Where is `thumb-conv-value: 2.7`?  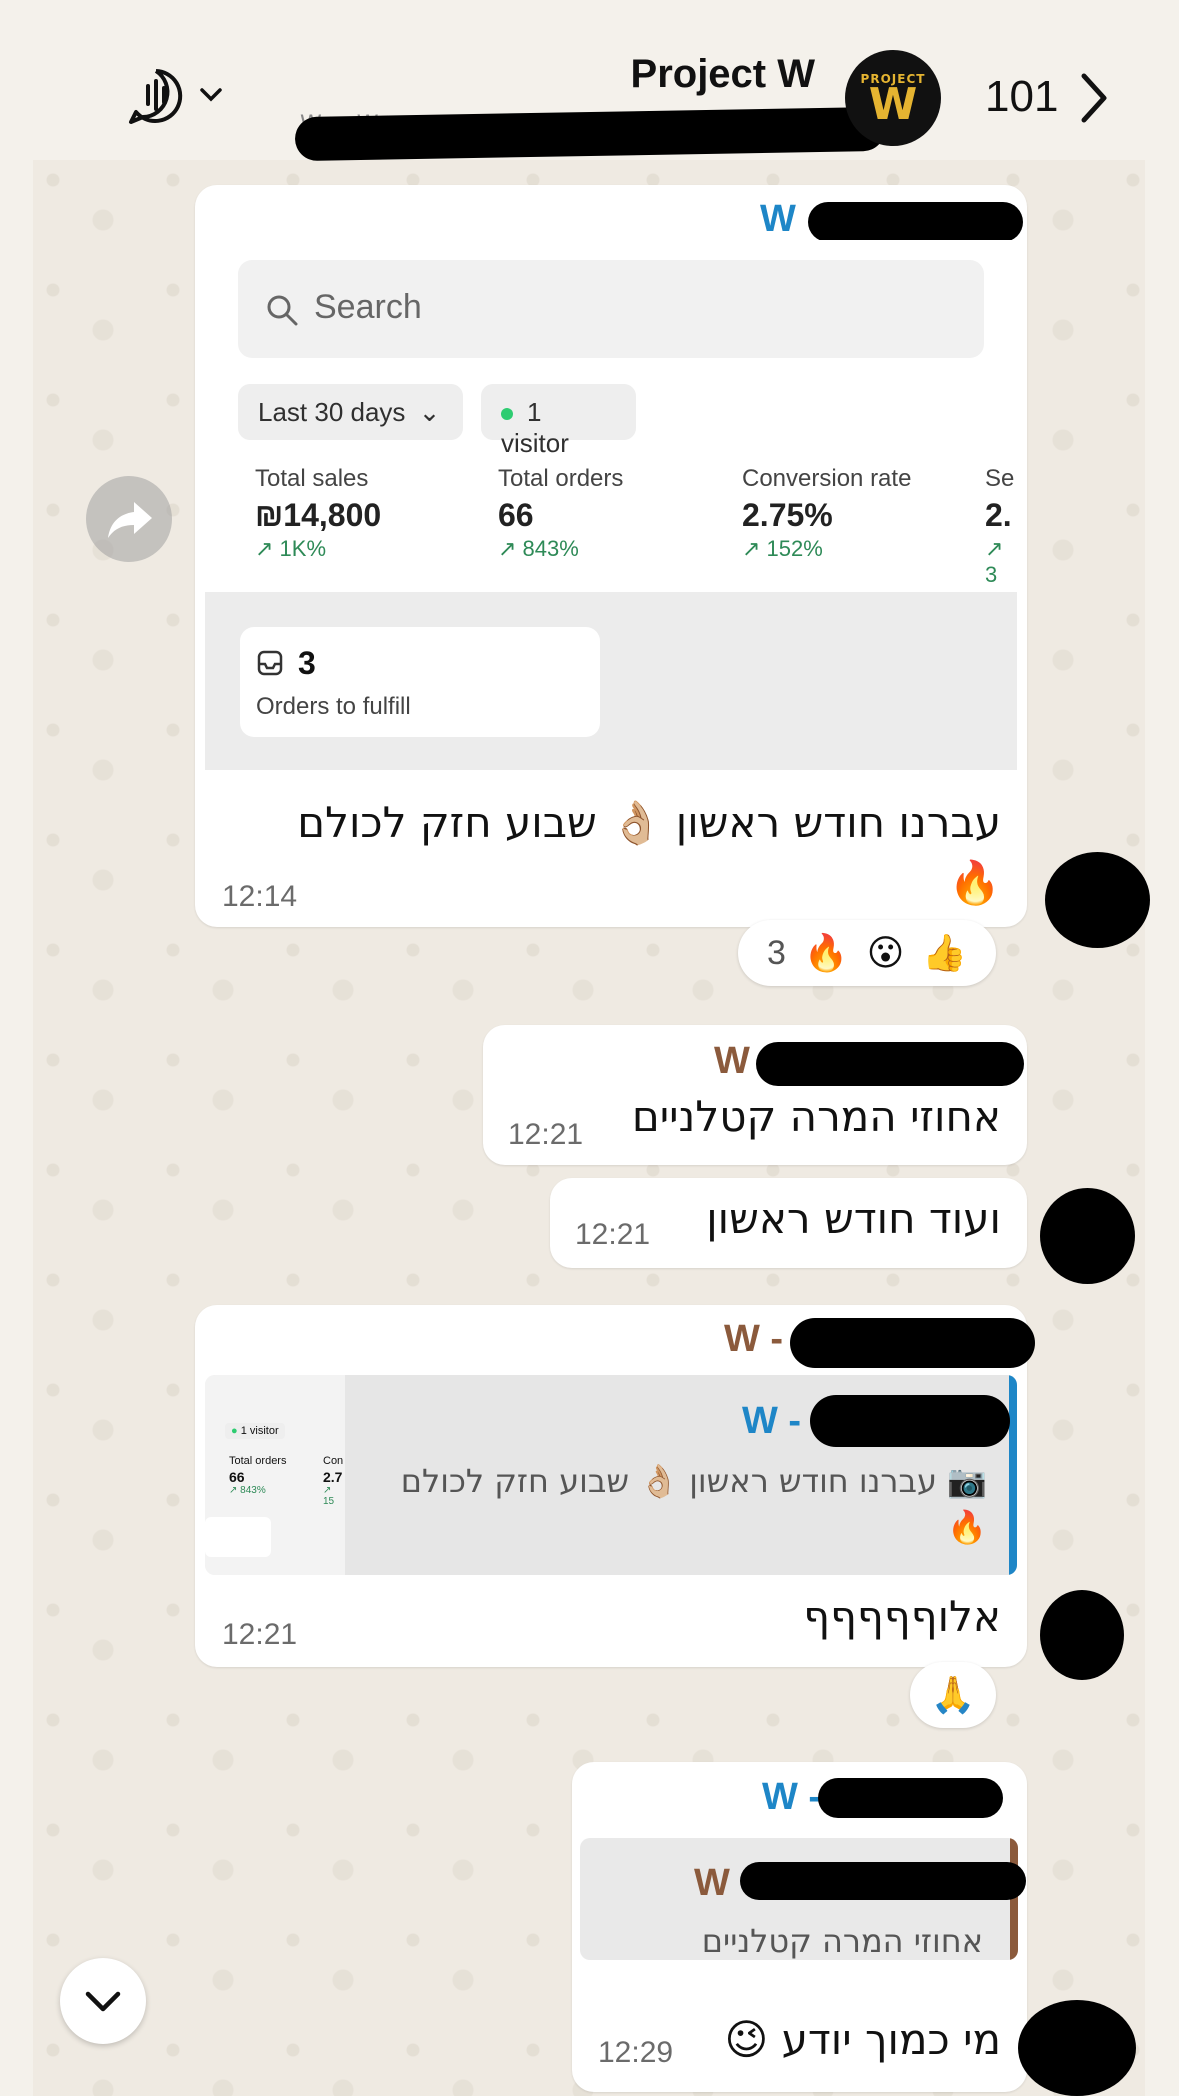
thumb-conv-value: 2.7 is located at coordinates (333, 1477).